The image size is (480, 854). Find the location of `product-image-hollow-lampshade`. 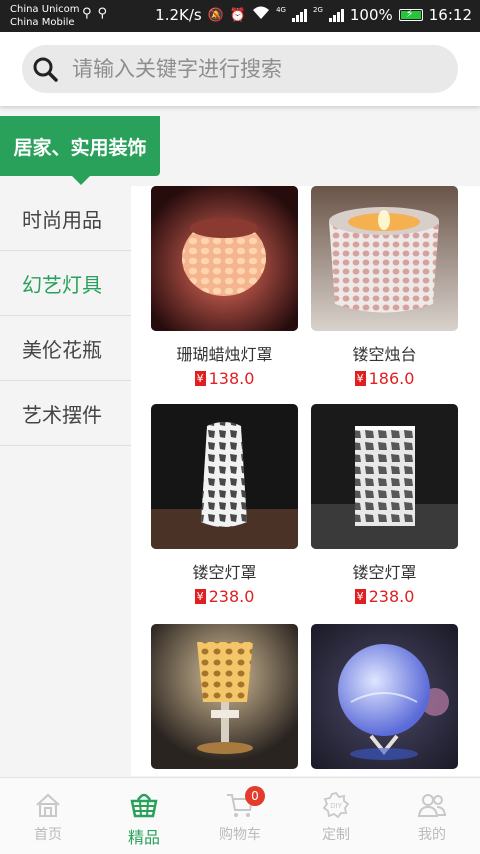

product-image-hollow-lampshade is located at coordinates (224, 476).